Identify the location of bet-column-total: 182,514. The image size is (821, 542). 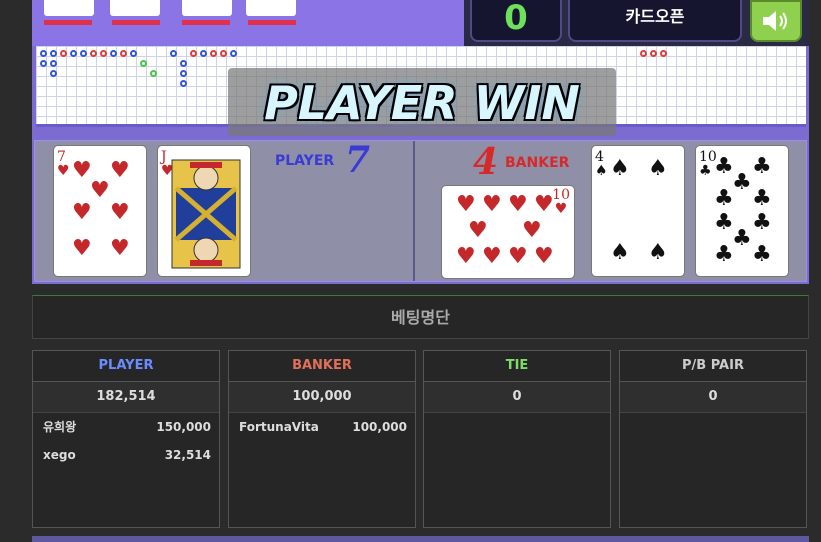
(126, 397).